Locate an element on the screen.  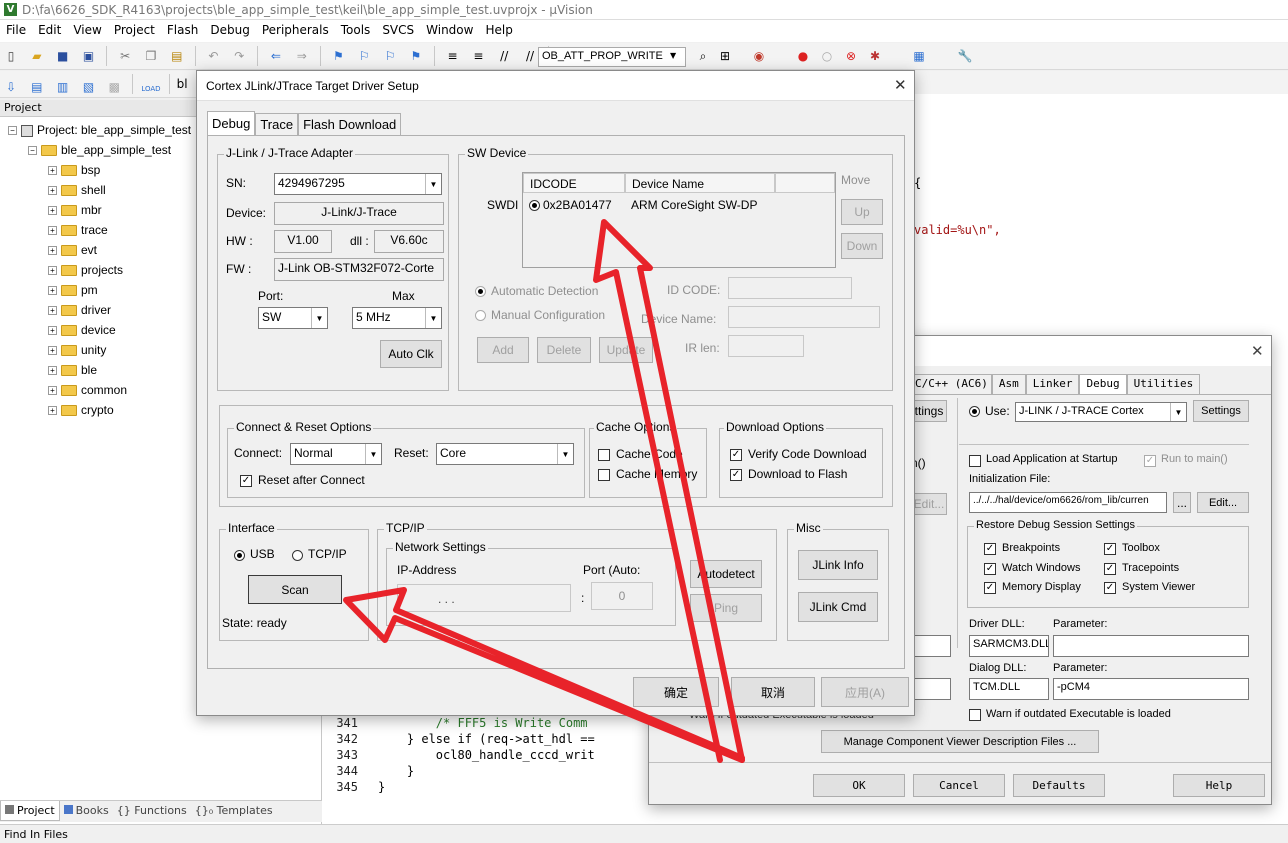
auto-detection-radio is located at coordinates (480, 291).